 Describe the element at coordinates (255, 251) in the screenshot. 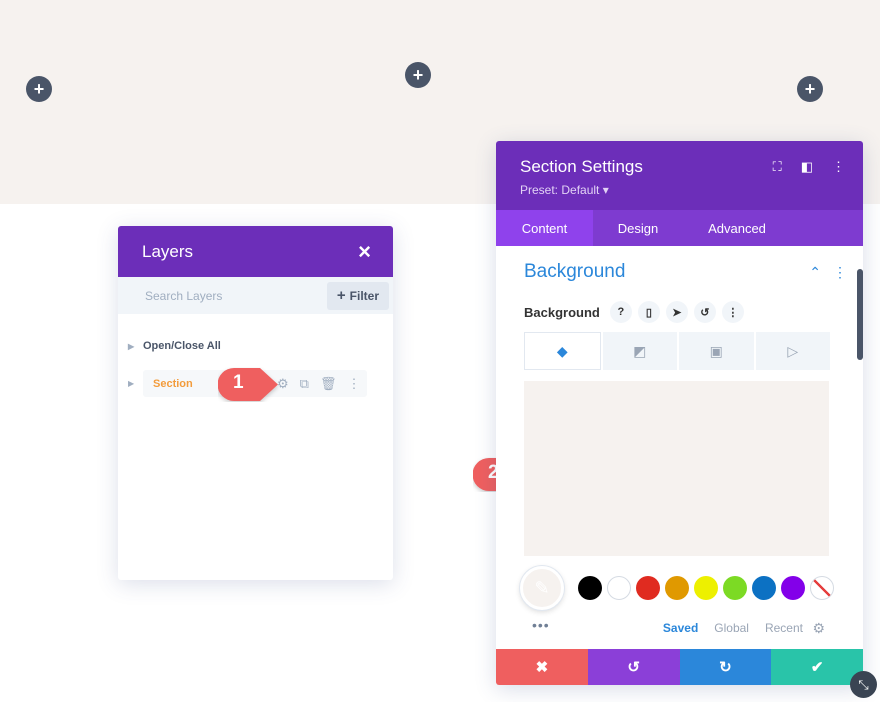

I see `layers-header: Layers ×` at that location.